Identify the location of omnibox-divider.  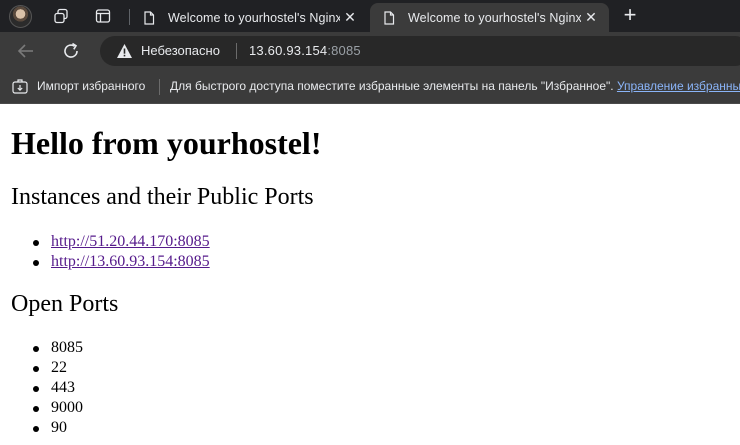
(236, 51).